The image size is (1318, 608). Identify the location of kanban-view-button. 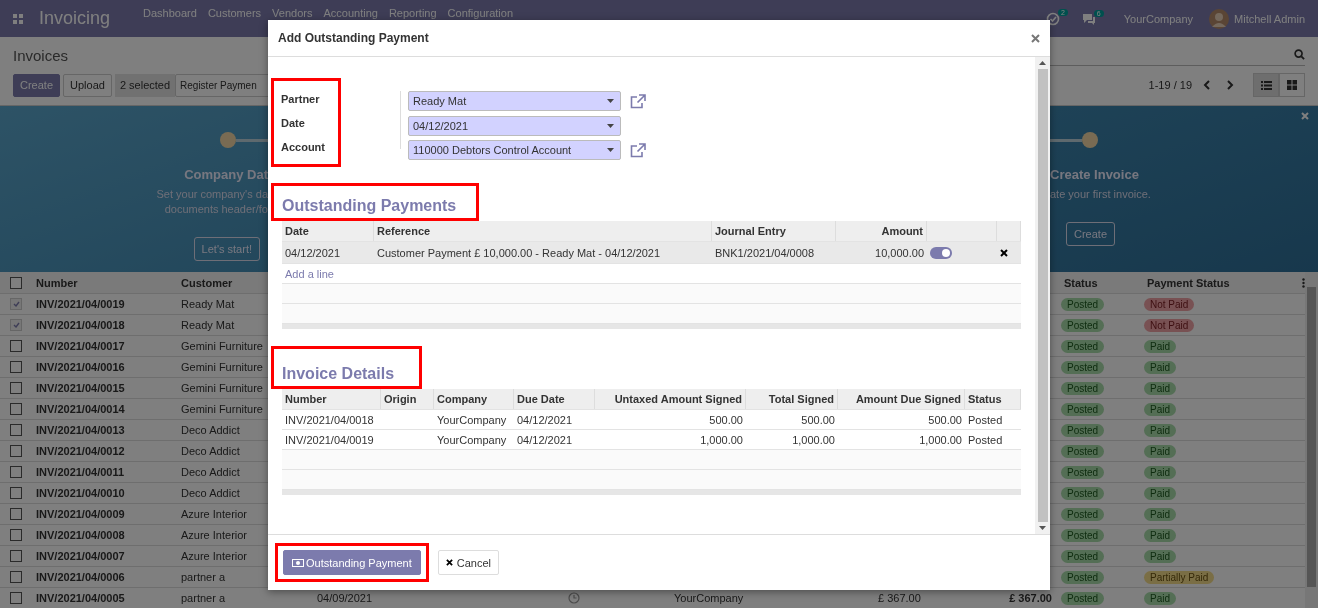
(1292, 85).